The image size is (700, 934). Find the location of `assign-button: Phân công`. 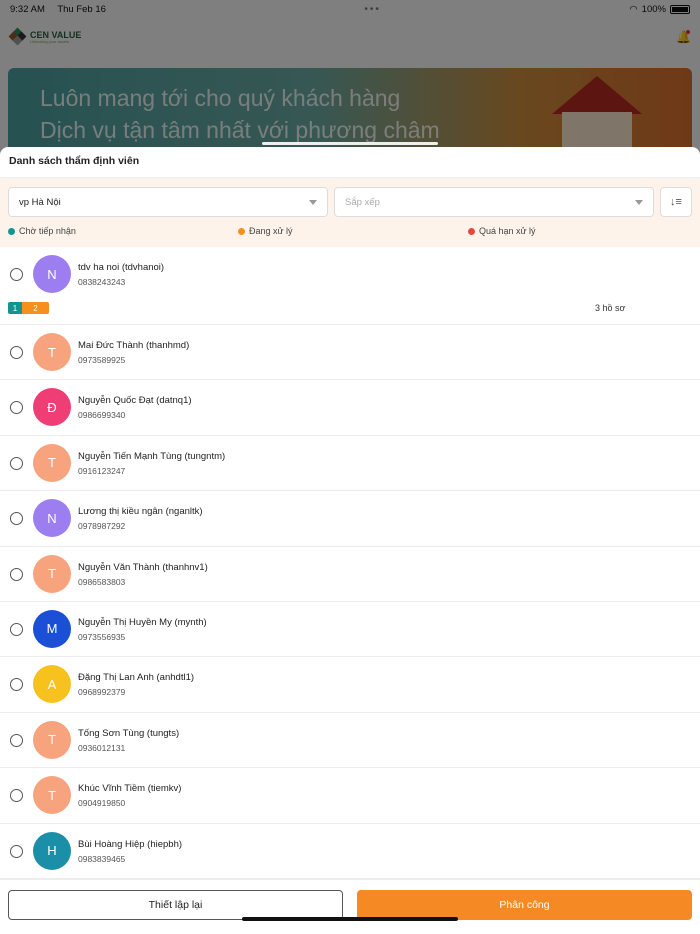

assign-button: Phân công is located at coordinates (524, 905).